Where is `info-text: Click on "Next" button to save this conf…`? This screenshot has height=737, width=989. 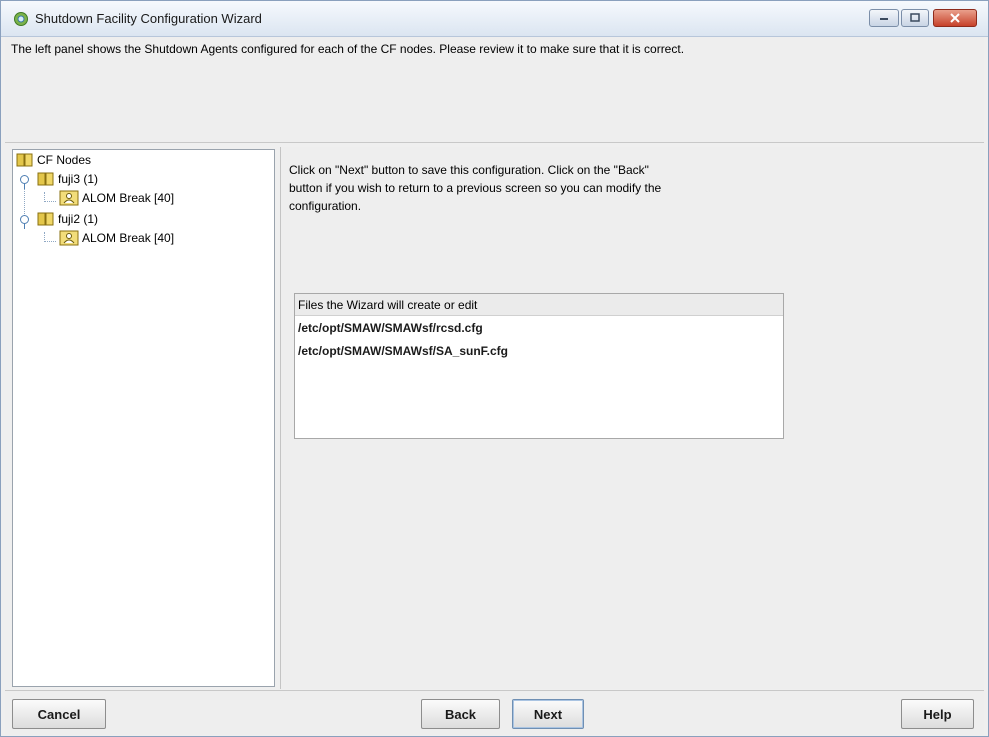 info-text: Click on "Next" button to save this conf… is located at coordinates (524, 188).